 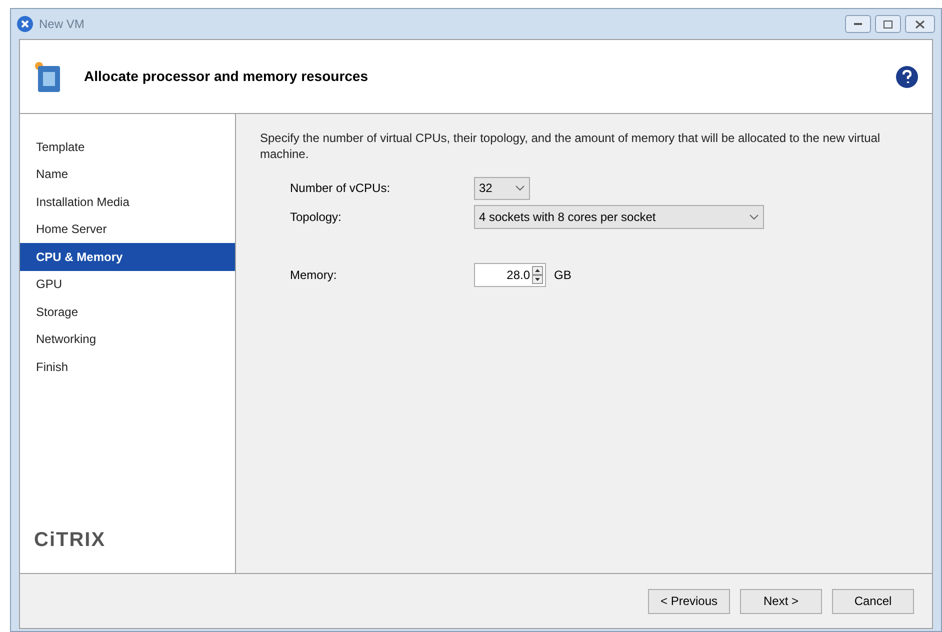 I want to click on spin-down-icon, so click(x=537, y=279).